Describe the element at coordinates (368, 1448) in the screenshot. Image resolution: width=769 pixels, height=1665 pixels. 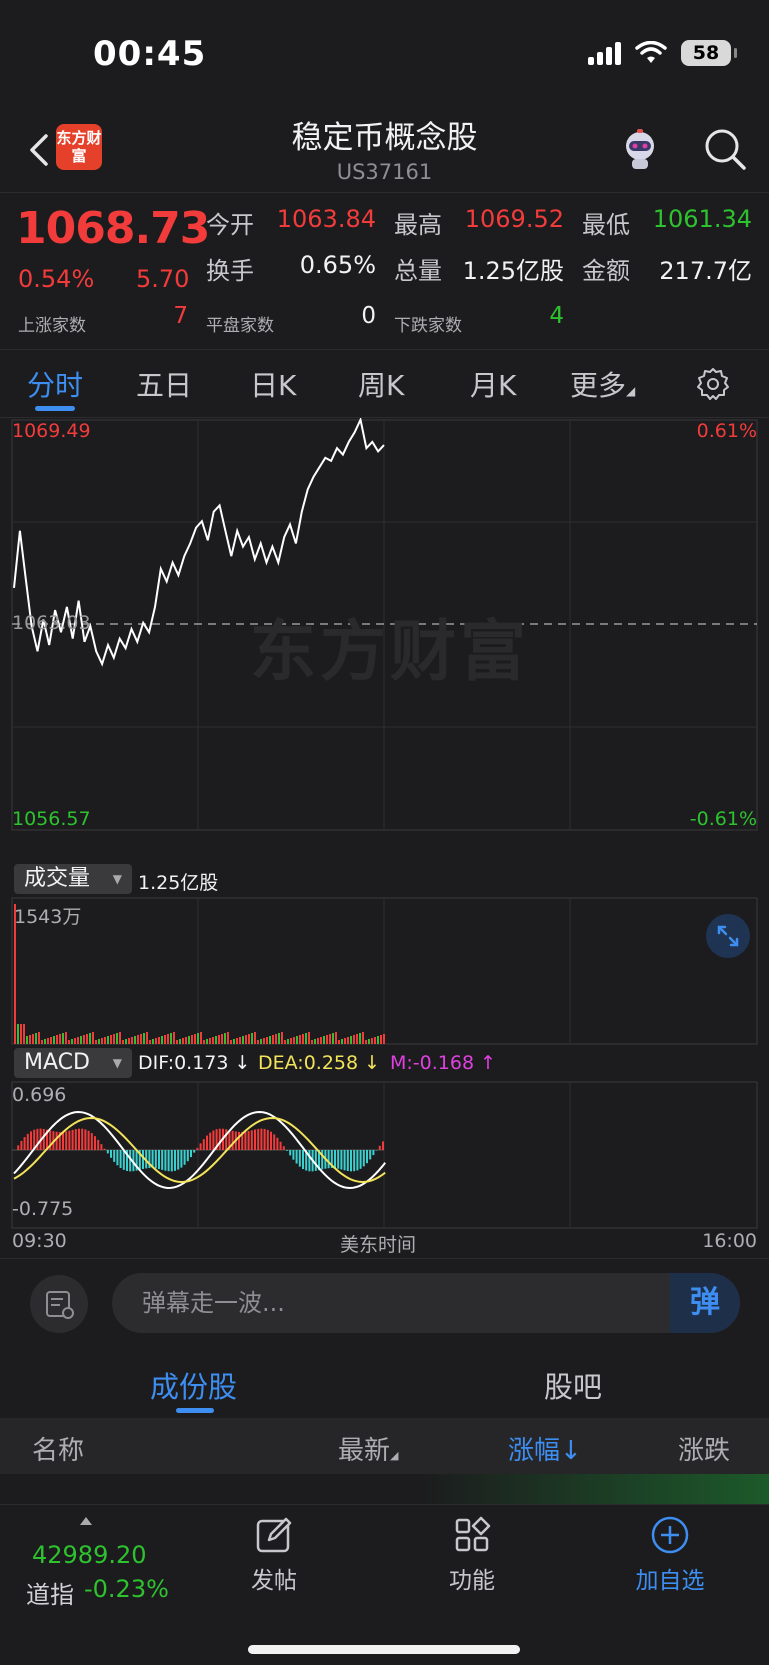
I see `column-latest: 最新◢` at that location.